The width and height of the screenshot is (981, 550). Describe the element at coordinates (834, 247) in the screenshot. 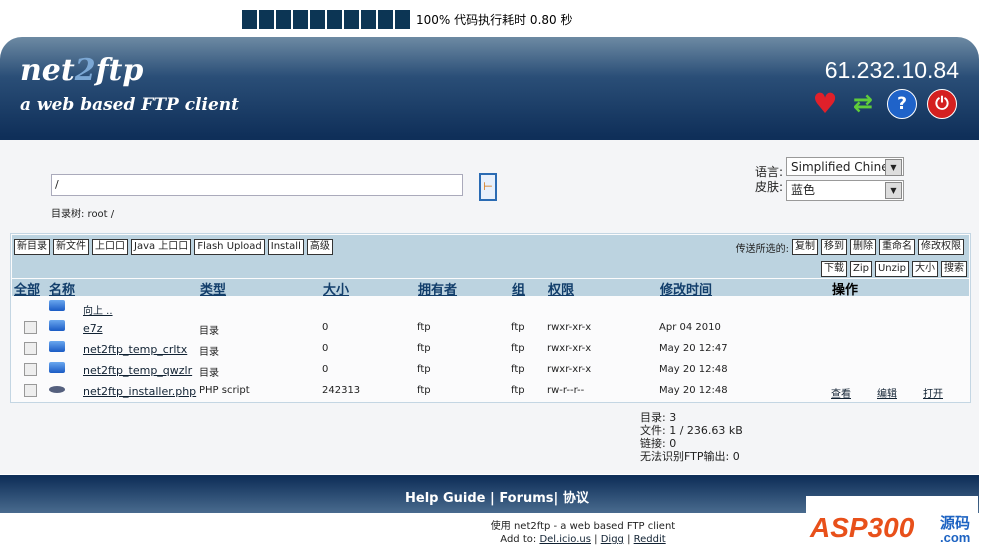

I see `toolbar-button: 移到` at that location.